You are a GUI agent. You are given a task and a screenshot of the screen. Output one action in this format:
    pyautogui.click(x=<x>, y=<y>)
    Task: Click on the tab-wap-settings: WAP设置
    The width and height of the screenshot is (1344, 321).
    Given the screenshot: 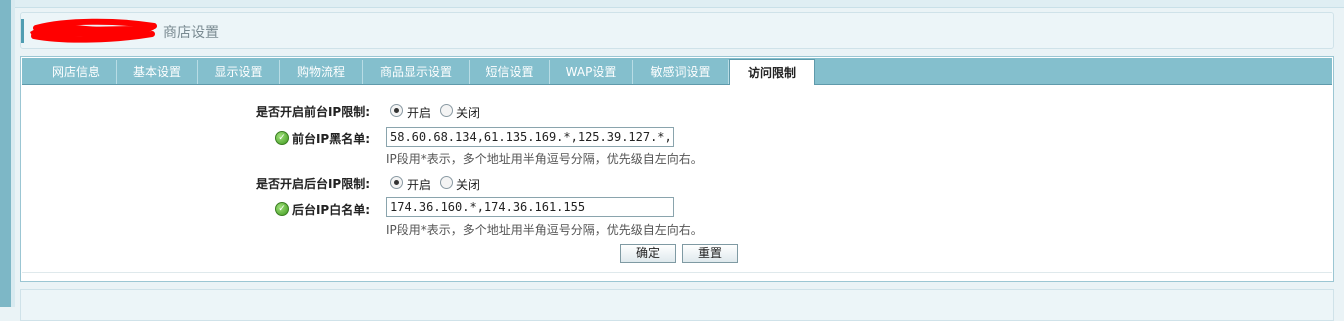 What is the action you would take?
    pyautogui.click(x=591, y=72)
    